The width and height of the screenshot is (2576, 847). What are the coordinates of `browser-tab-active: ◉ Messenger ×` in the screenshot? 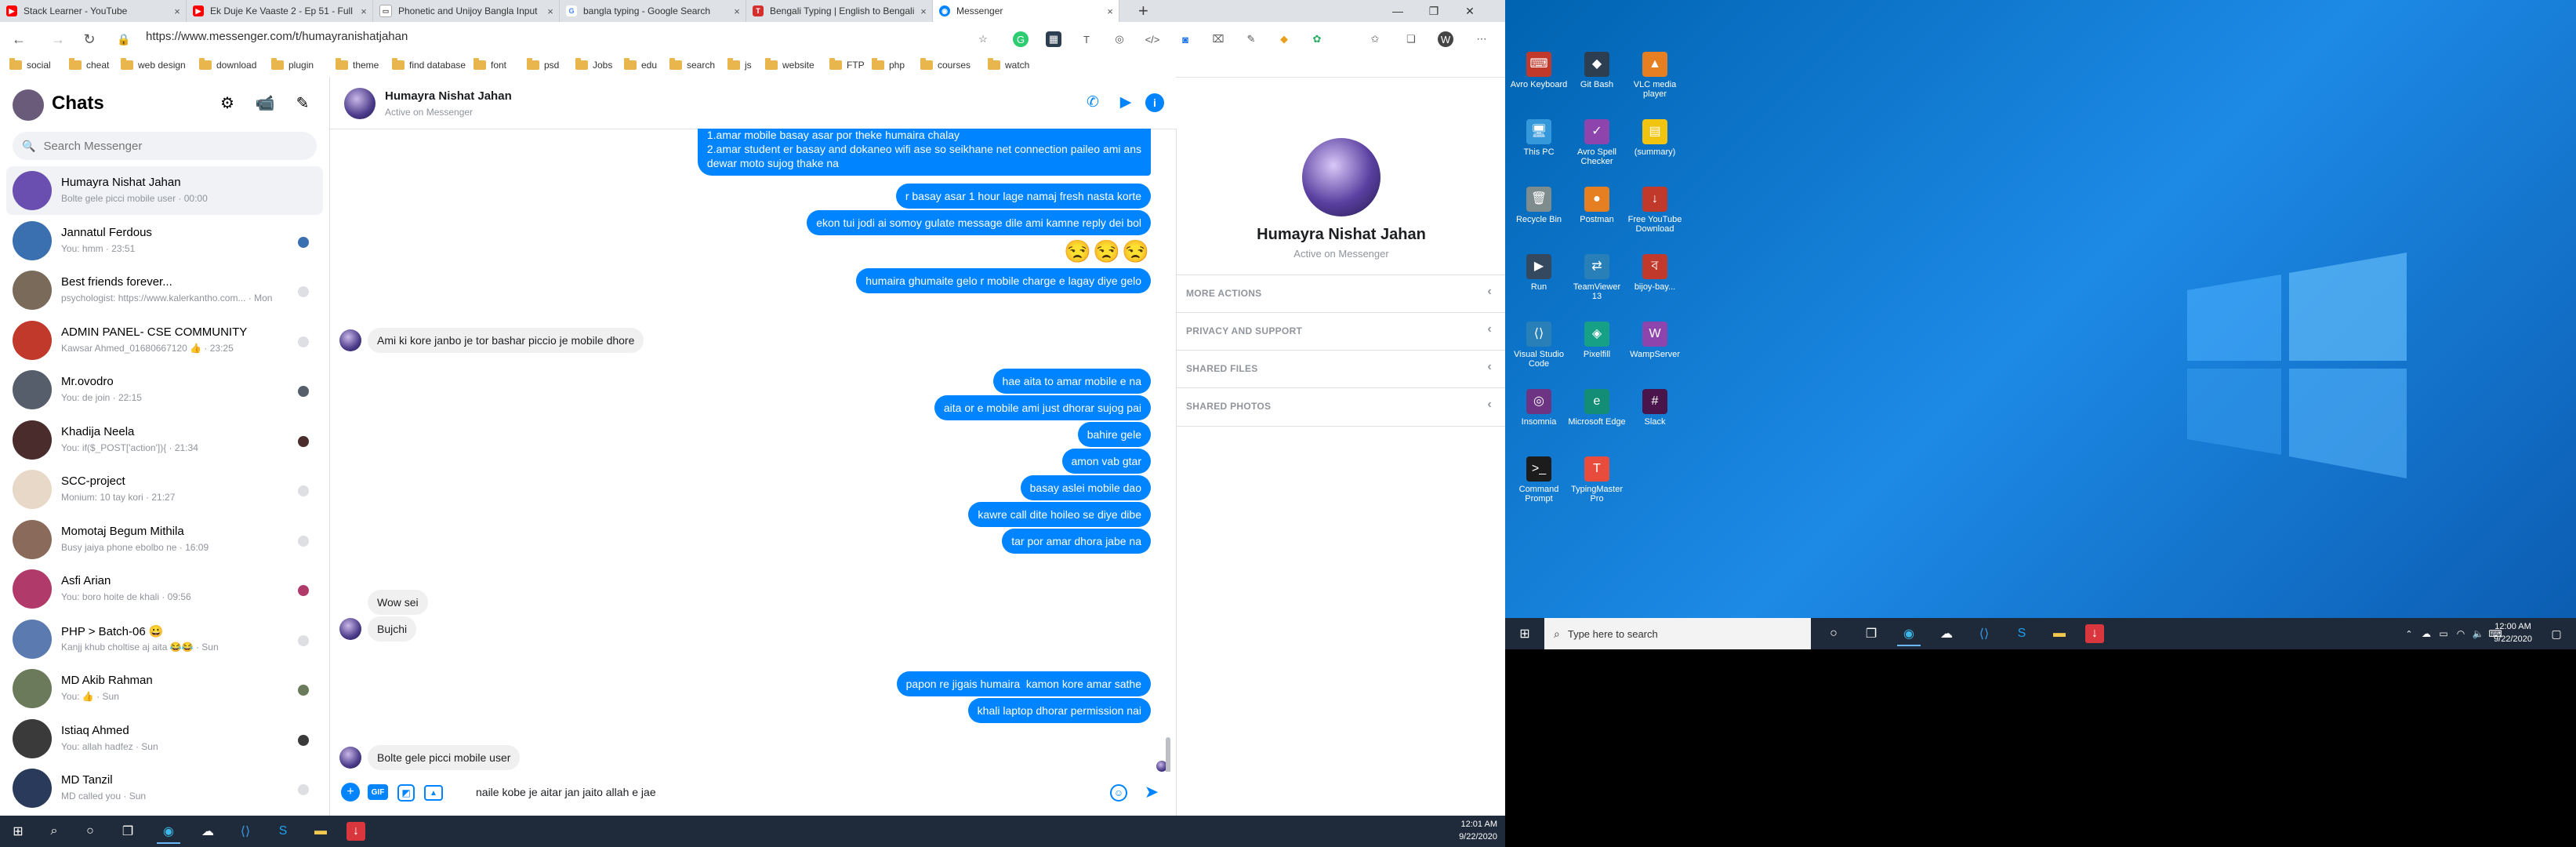 It's located at (1026, 11).